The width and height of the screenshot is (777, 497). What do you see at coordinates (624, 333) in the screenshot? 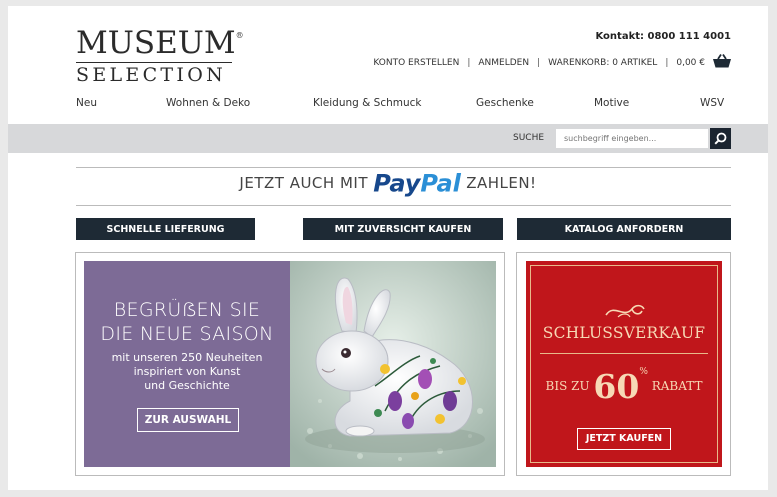
I see `sale-title: SCHLUSSVERKAUF` at bounding box center [624, 333].